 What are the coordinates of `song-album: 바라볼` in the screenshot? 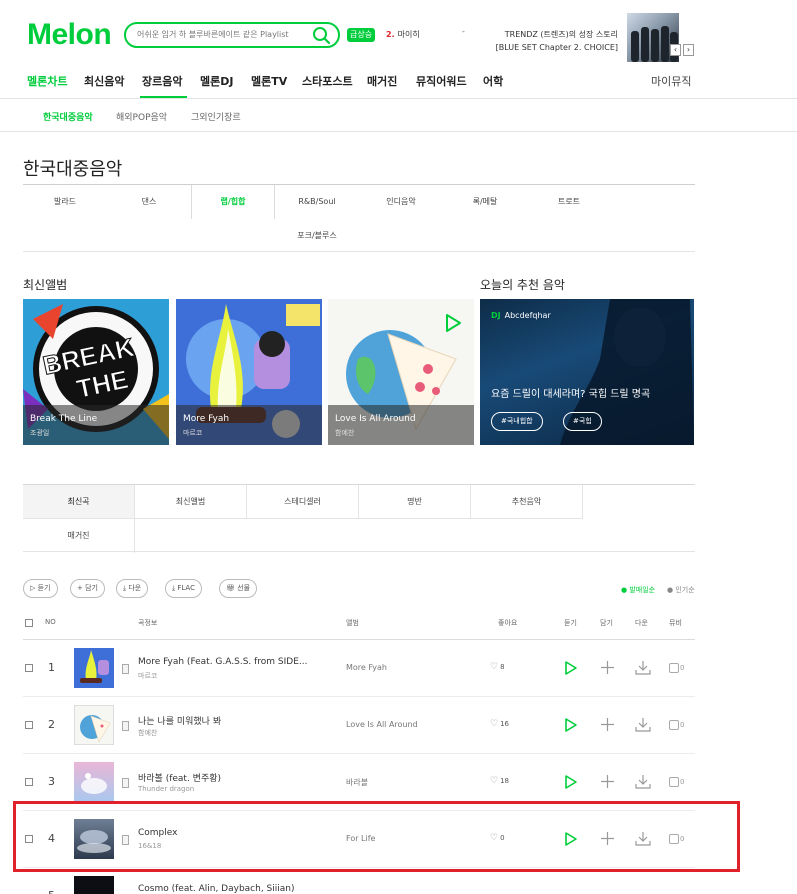 It's located at (357, 782).